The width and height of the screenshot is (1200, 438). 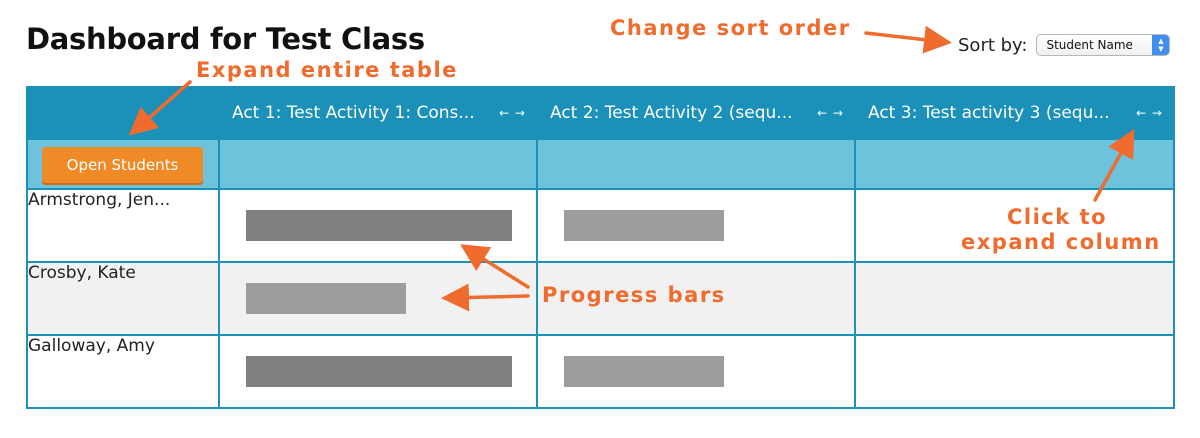 I want to click on sort-label: Sort by:, so click(x=993, y=45).